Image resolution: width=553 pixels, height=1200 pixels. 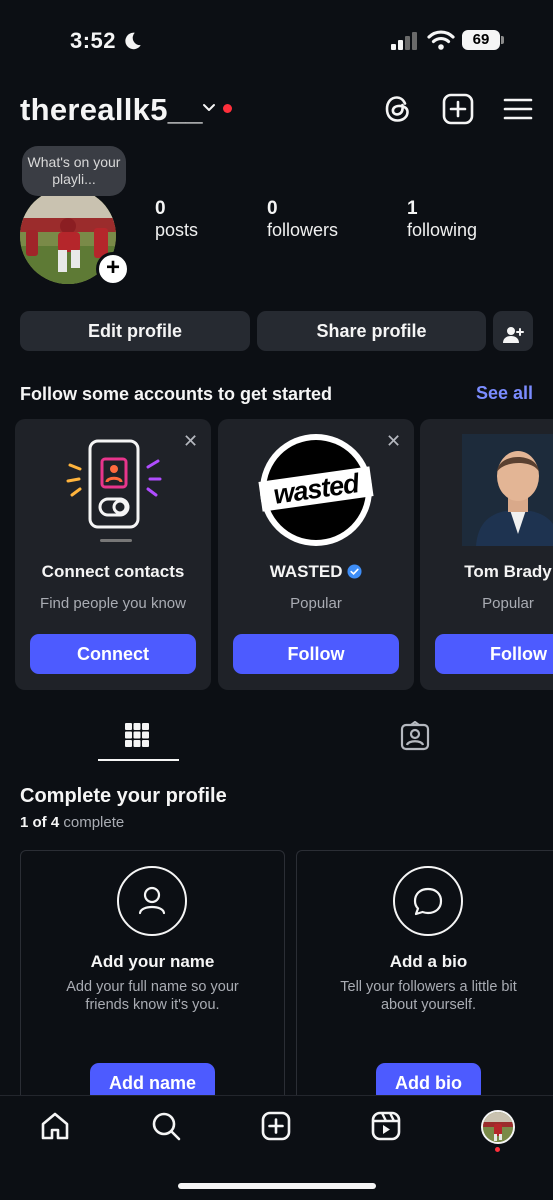 I want to click on add-name-description-line2: friends know it's you., so click(x=152, y=1005).